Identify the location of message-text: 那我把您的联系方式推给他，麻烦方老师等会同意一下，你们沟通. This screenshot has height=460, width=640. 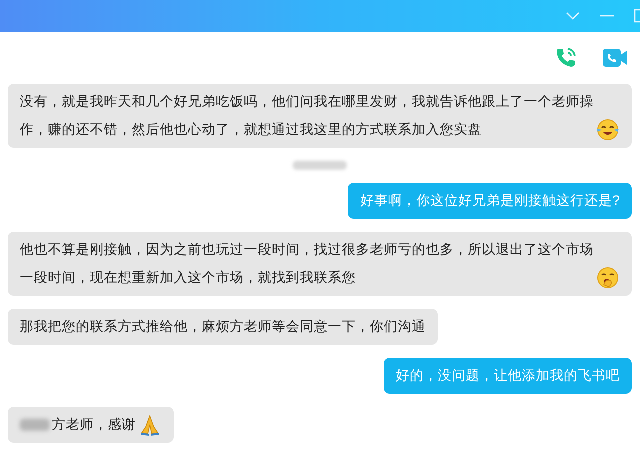
(223, 327).